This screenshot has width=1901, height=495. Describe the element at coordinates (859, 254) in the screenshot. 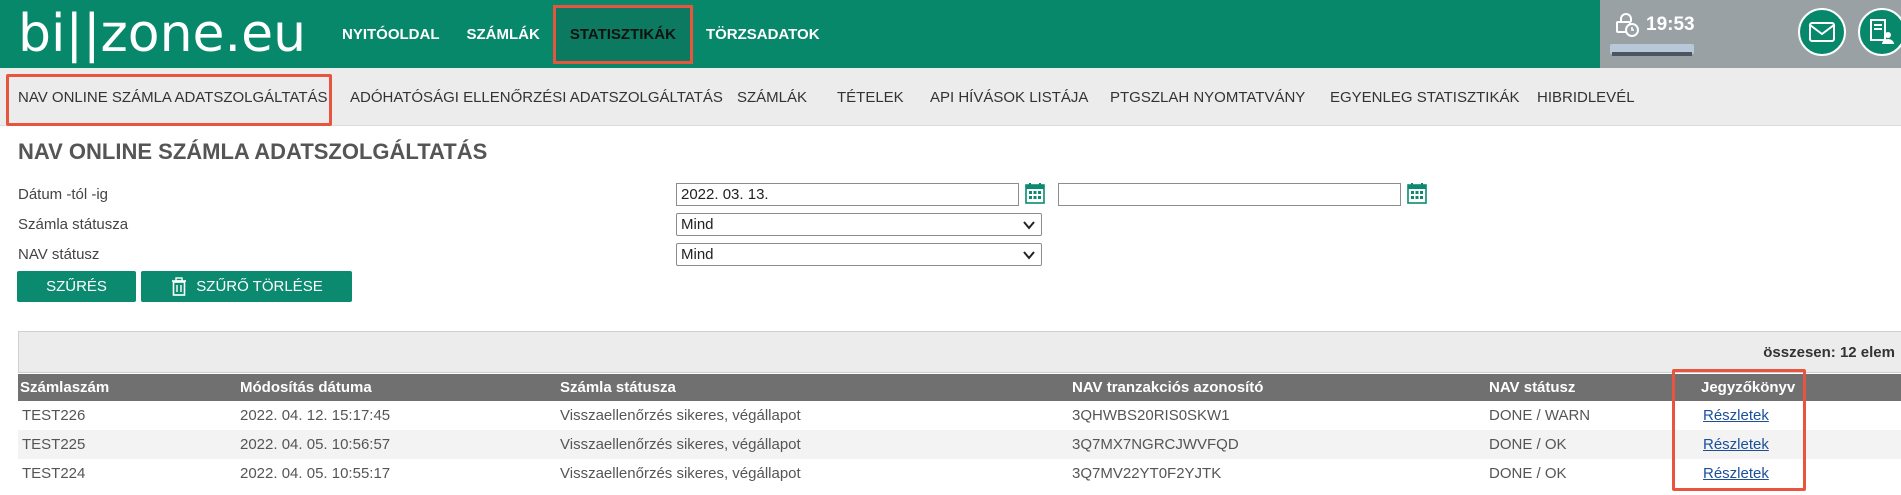

I see `nav-status-select: Mind` at that location.